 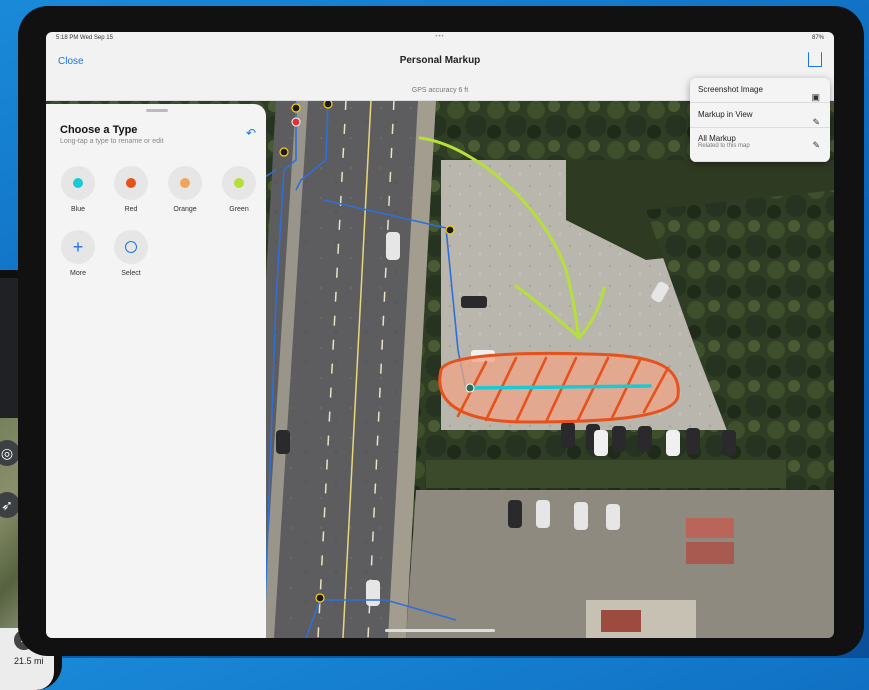 I want to click on more-types-button: +, so click(x=78, y=247).